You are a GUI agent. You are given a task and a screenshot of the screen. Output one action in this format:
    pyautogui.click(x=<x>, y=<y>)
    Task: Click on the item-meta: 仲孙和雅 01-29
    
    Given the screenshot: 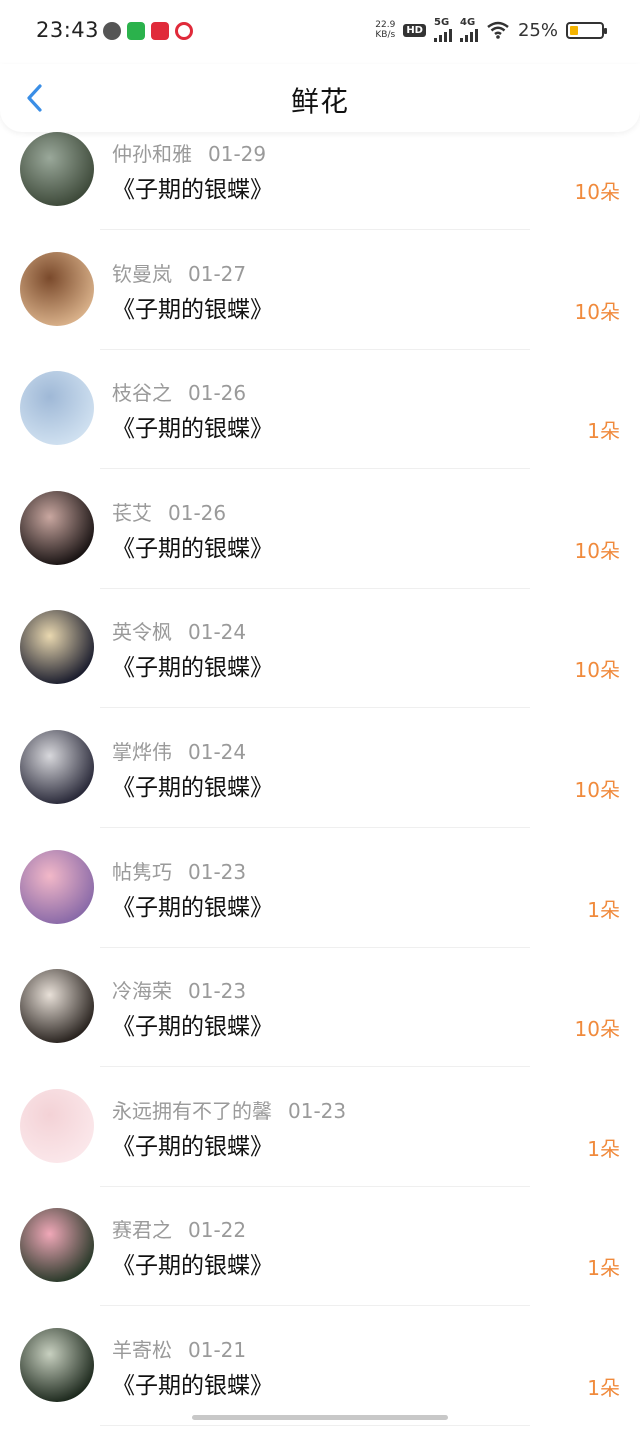 What is the action you would take?
    pyautogui.click(x=189, y=152)
    